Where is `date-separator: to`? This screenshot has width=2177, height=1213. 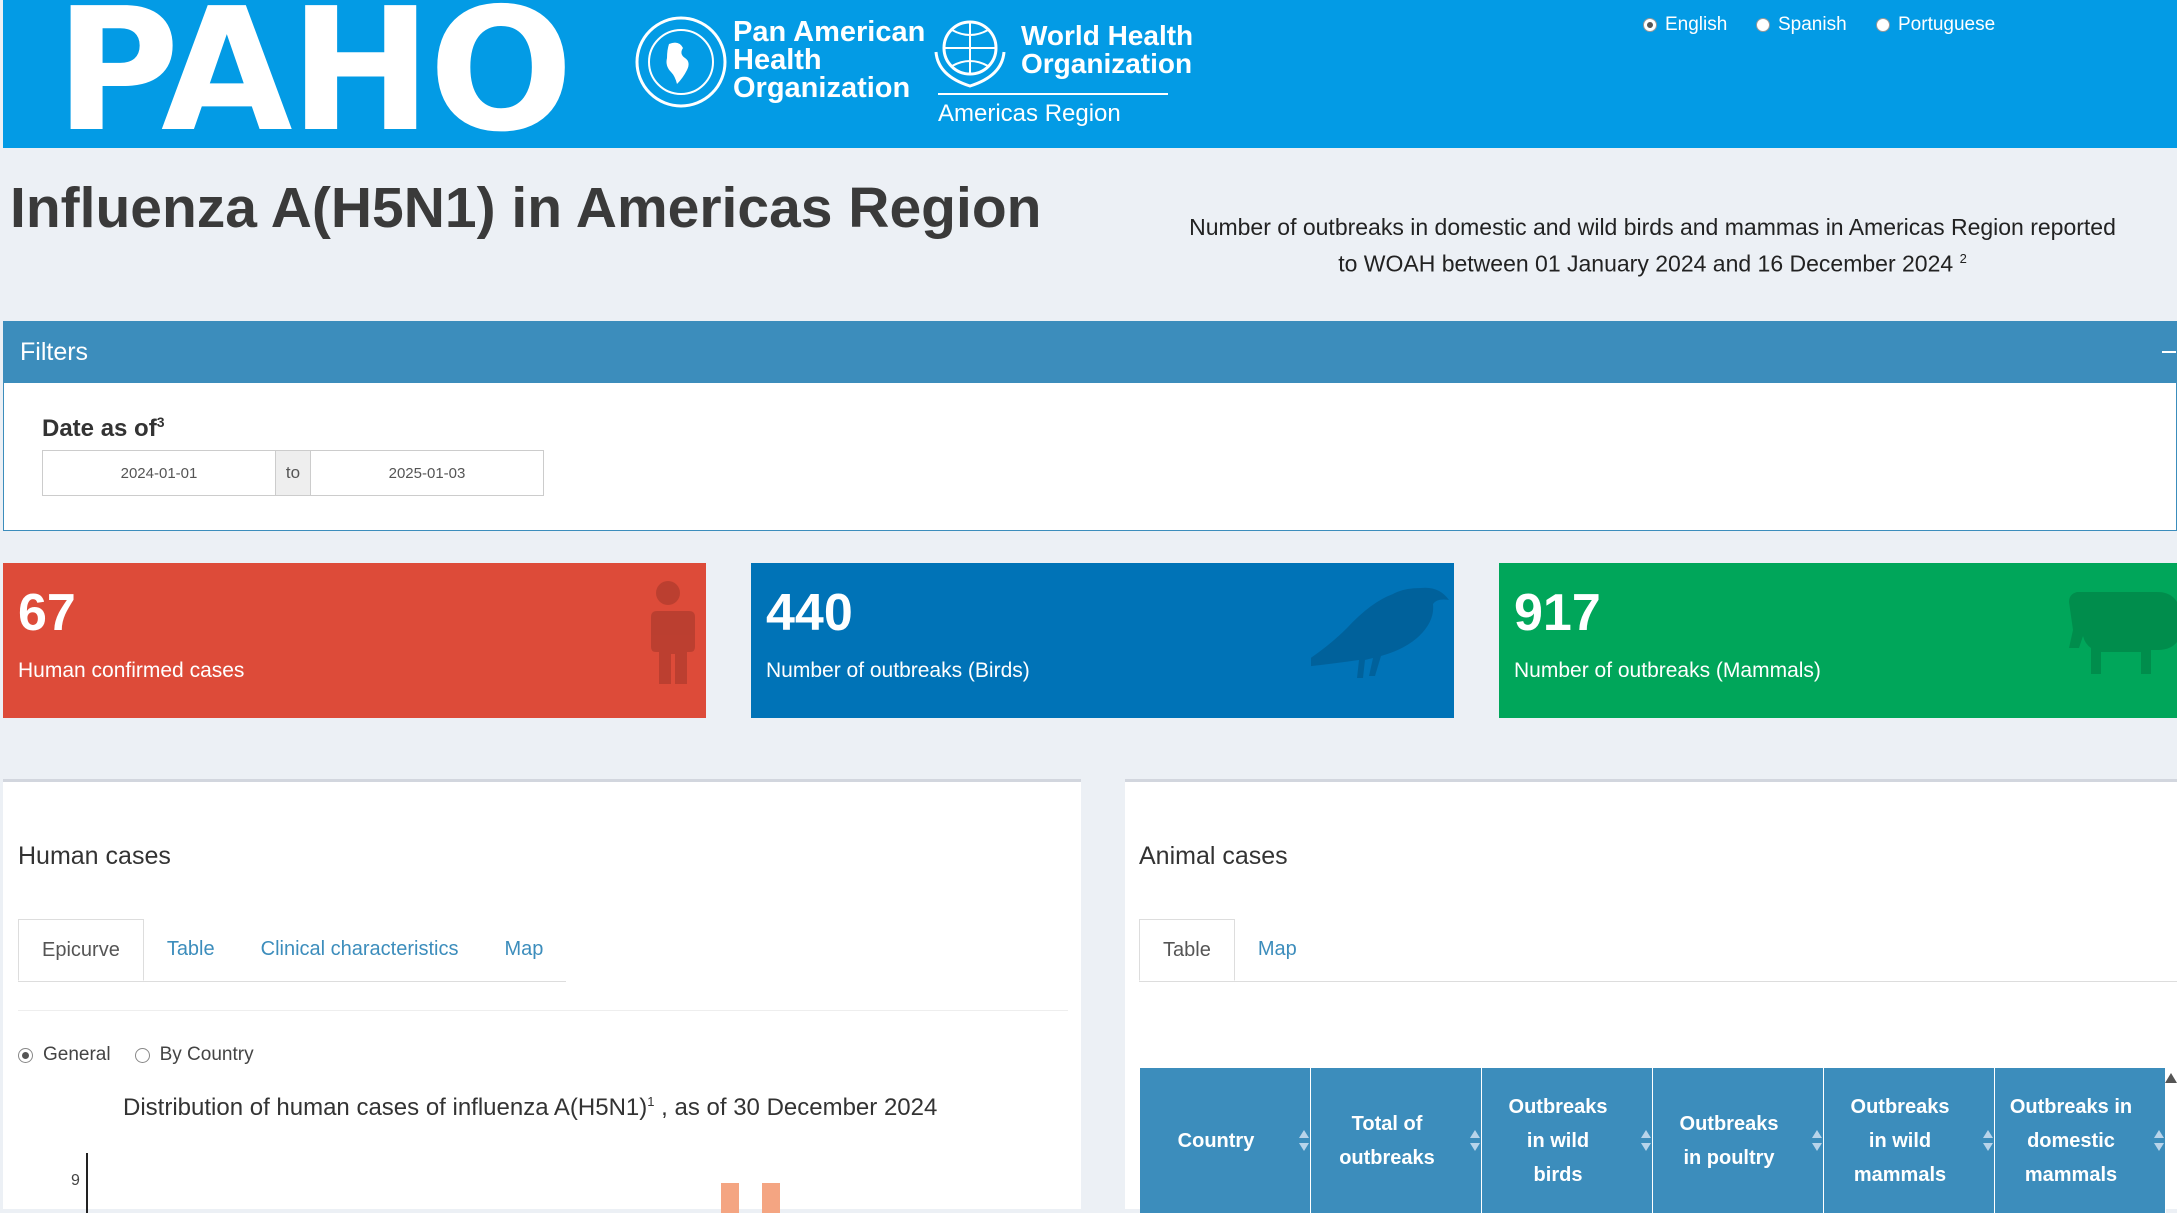
date-separator: to is located at coordinates (293, 473).